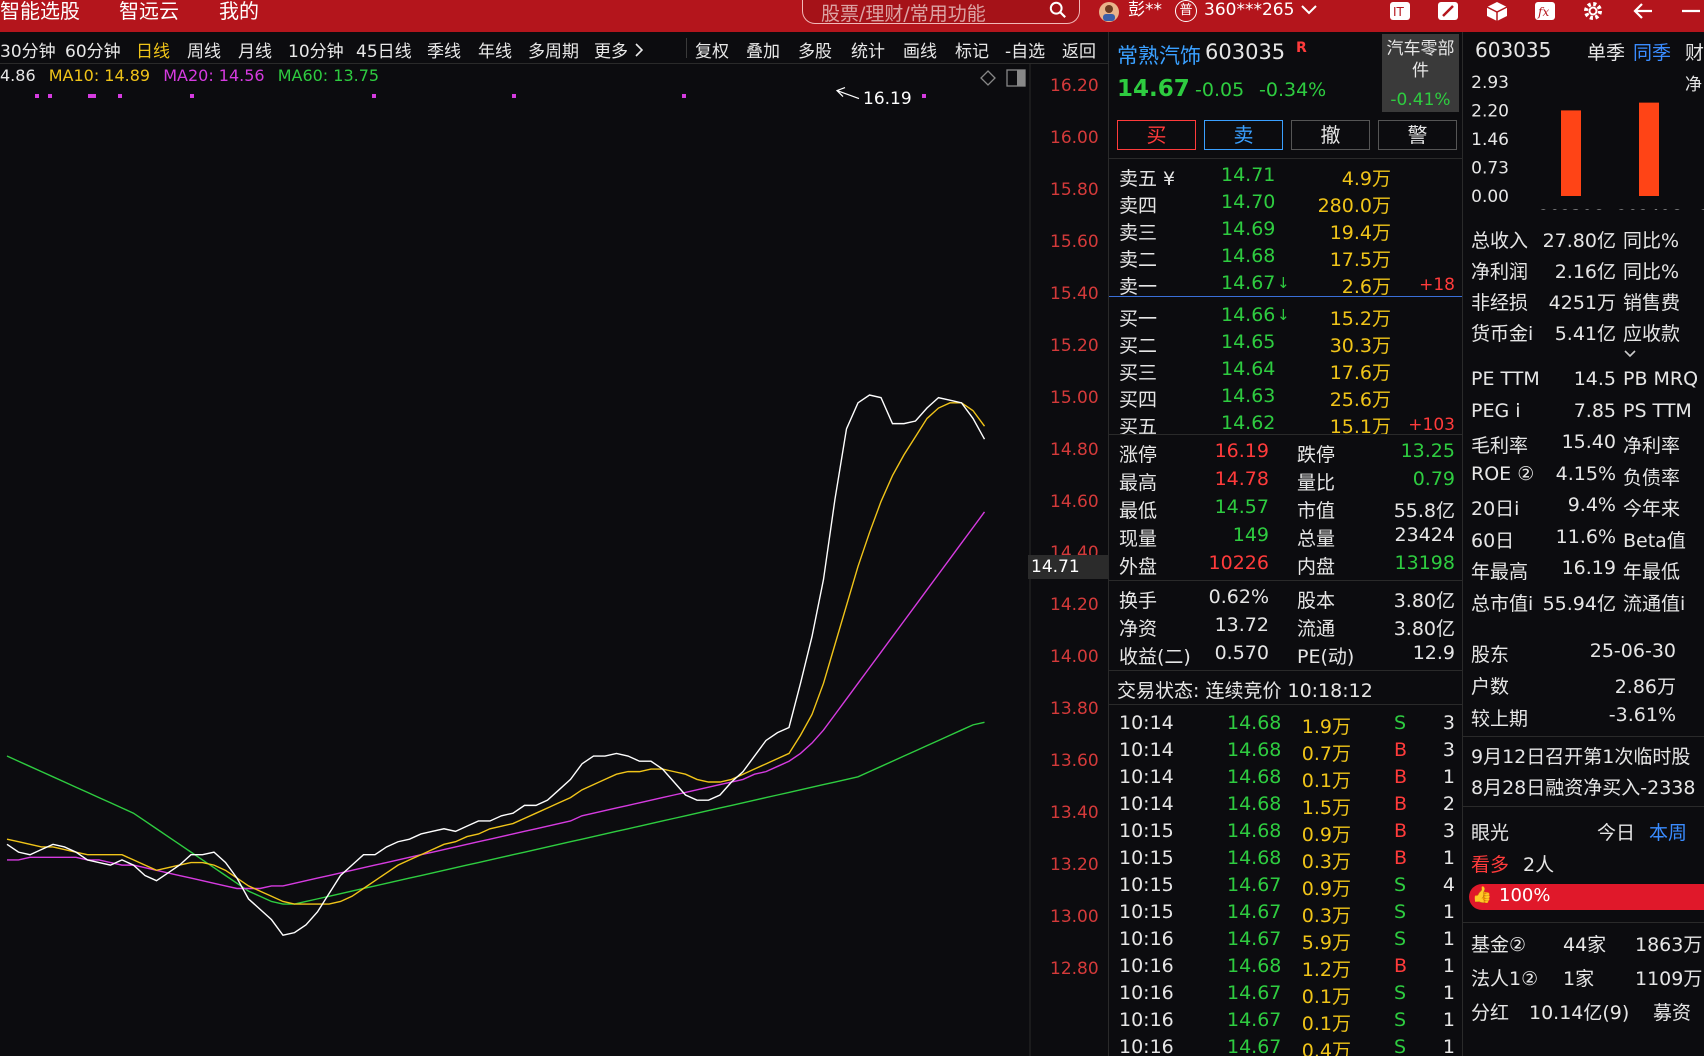 Image resolution: width=1704 pixels, height=1056 pixels. Describe the element at coordinates (495, 49) in the screenshot. I see `period-yearly: 年线` at that location.